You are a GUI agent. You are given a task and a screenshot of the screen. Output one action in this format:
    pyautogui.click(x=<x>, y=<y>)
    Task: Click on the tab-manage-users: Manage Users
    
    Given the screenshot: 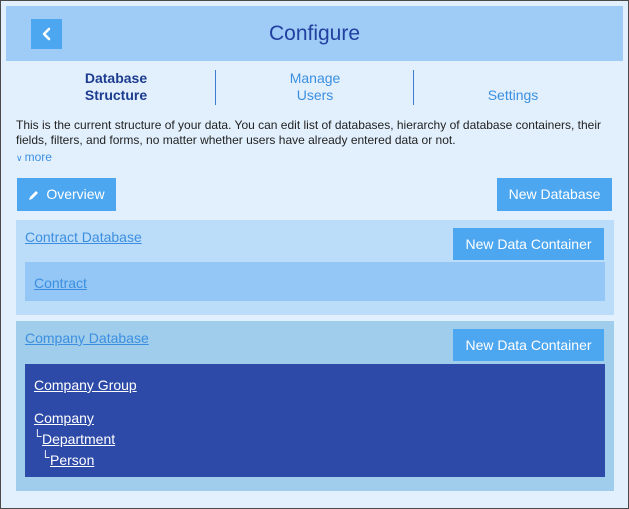 What is the action you would take?
    pyautogui.click(x=315, y=94)
    